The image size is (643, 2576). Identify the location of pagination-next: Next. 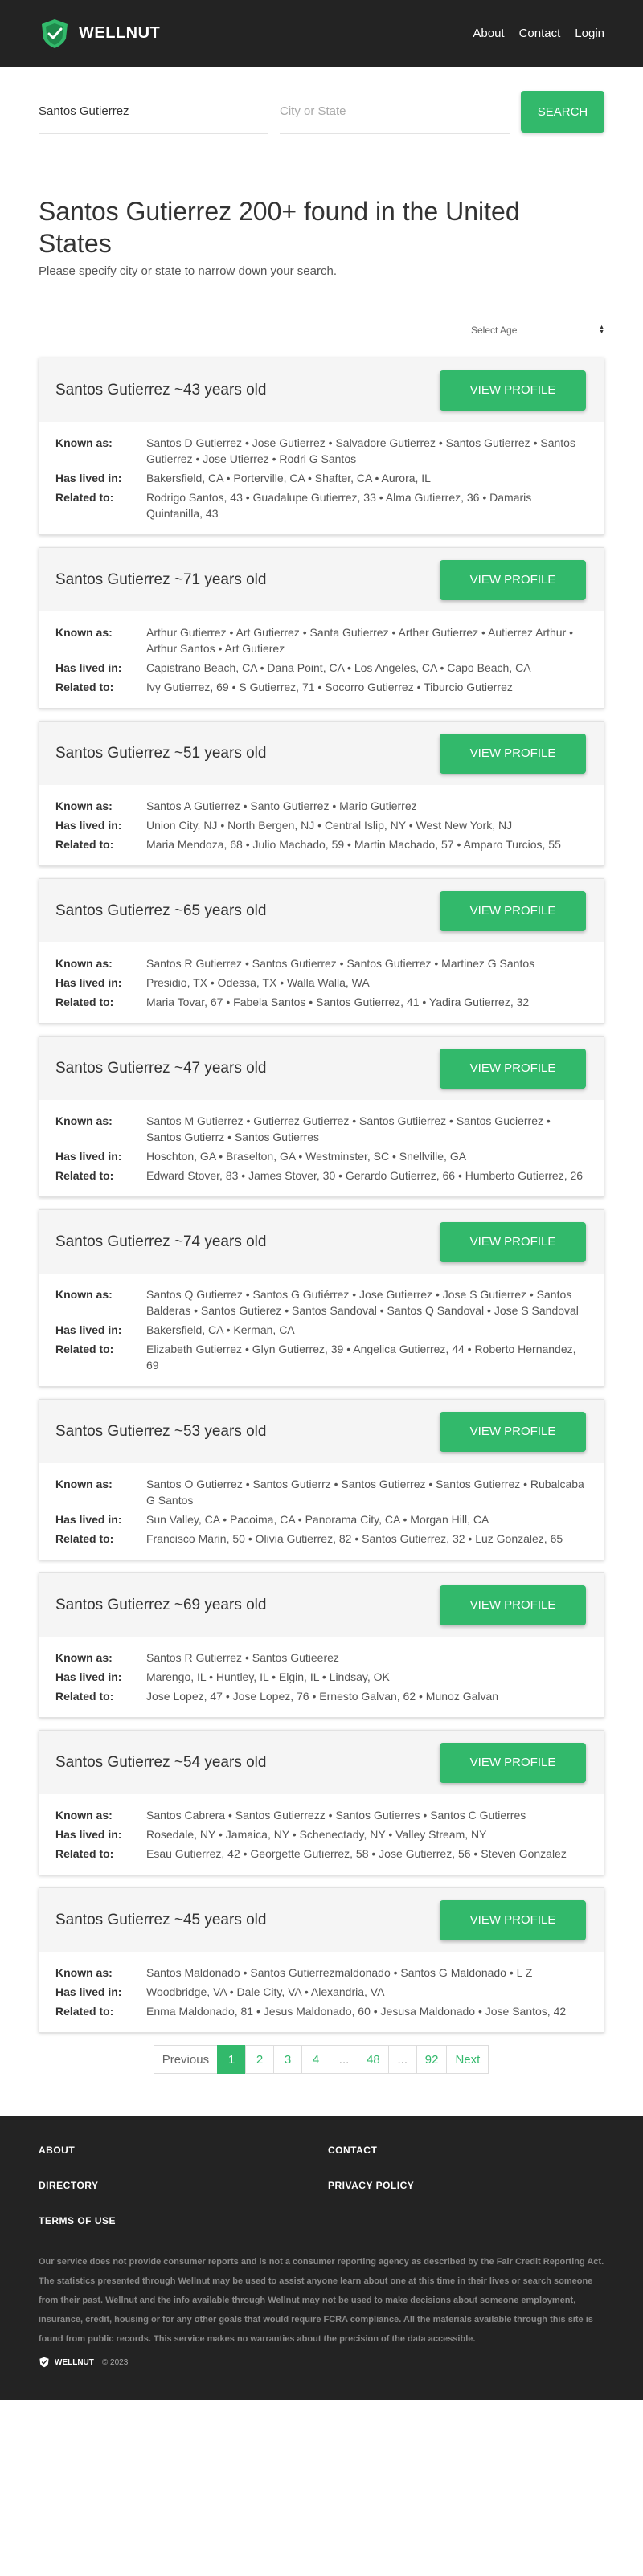
(467, 2059).